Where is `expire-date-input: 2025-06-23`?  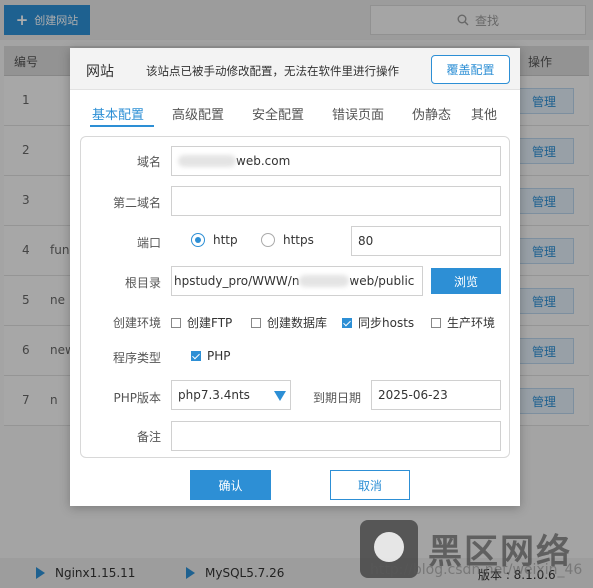
expire-date-input: 2025-06-23 is located at coordinates (436, 395).